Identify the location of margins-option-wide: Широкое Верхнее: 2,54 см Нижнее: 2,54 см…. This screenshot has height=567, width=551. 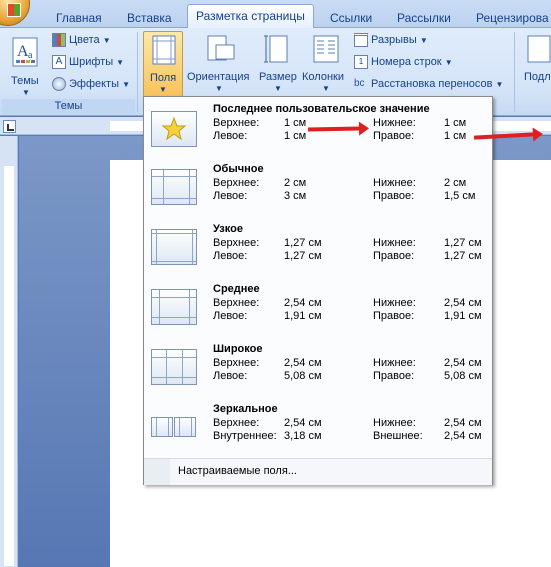
(318, 369).